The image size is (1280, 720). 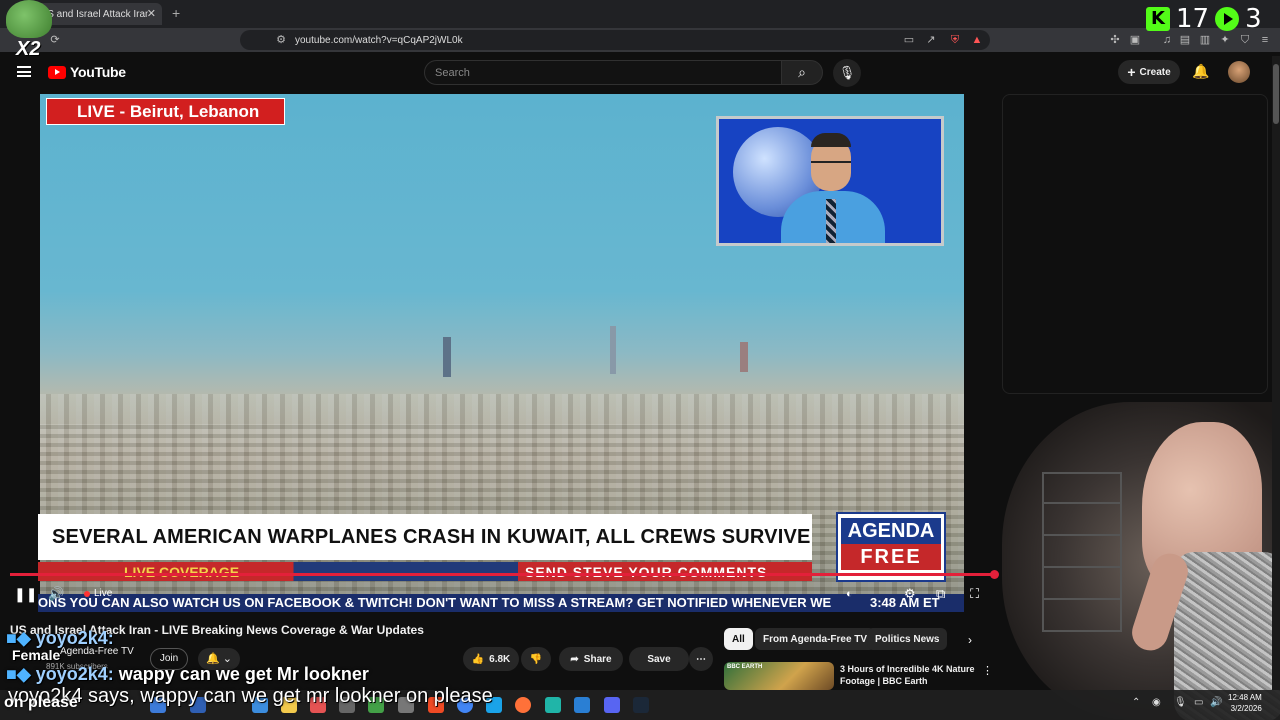 I want to click on rewards-icon: ▲, so click(x=977, y=40).